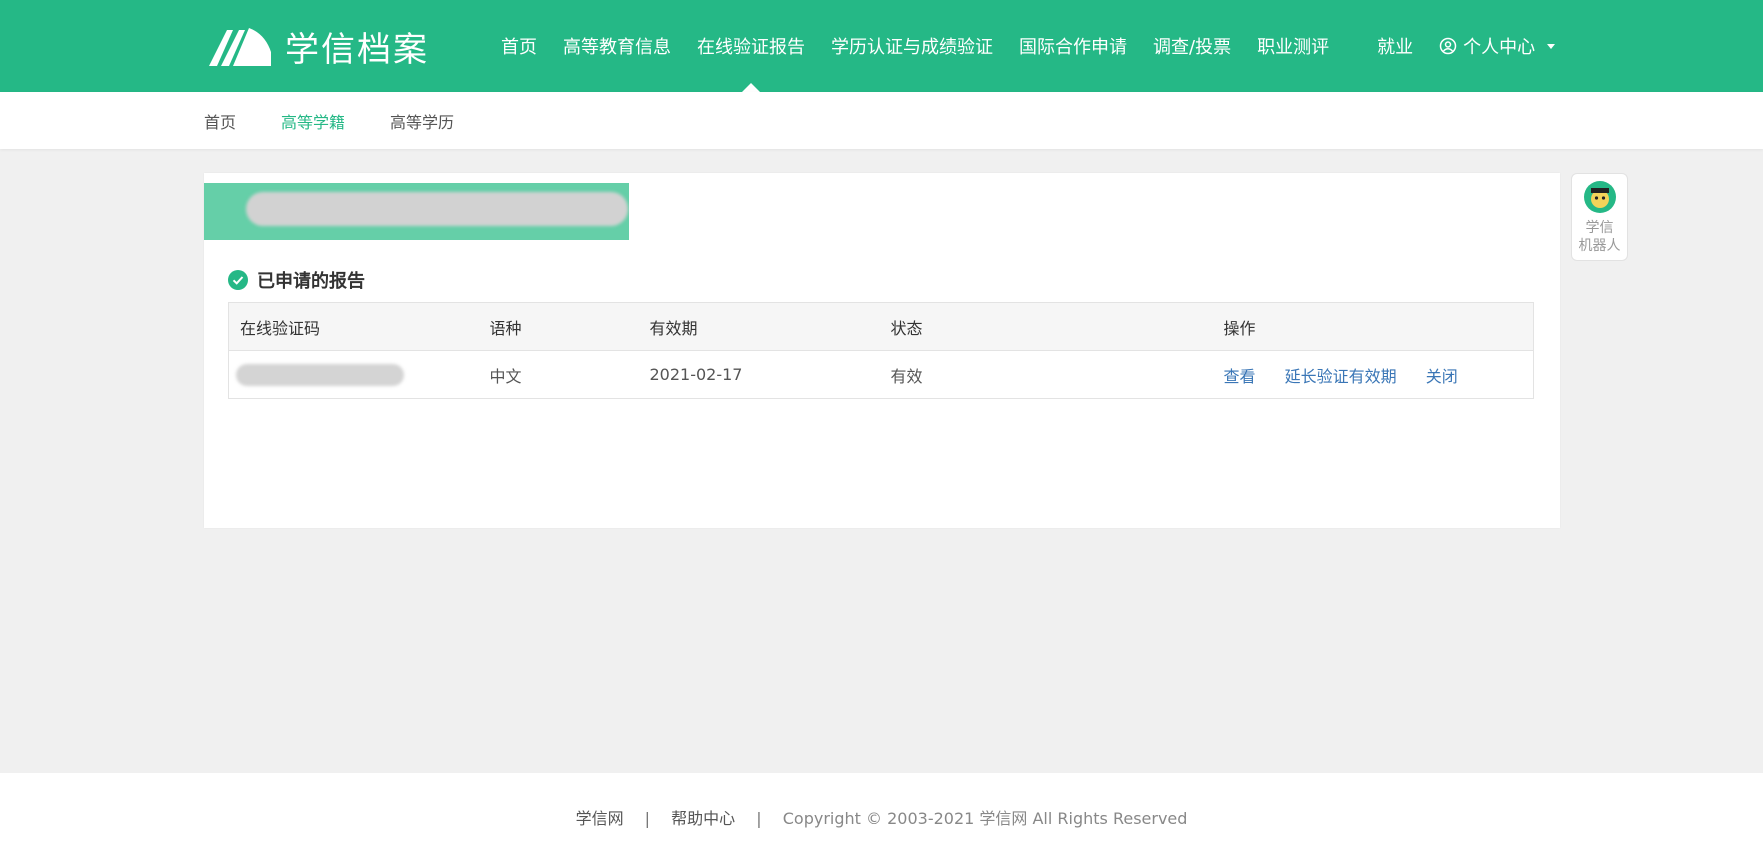  What do you see at coordinates (1499, 47) in the screenshot?
I see `user-center-label: 个人中心` at bounding box center [1499, 47].